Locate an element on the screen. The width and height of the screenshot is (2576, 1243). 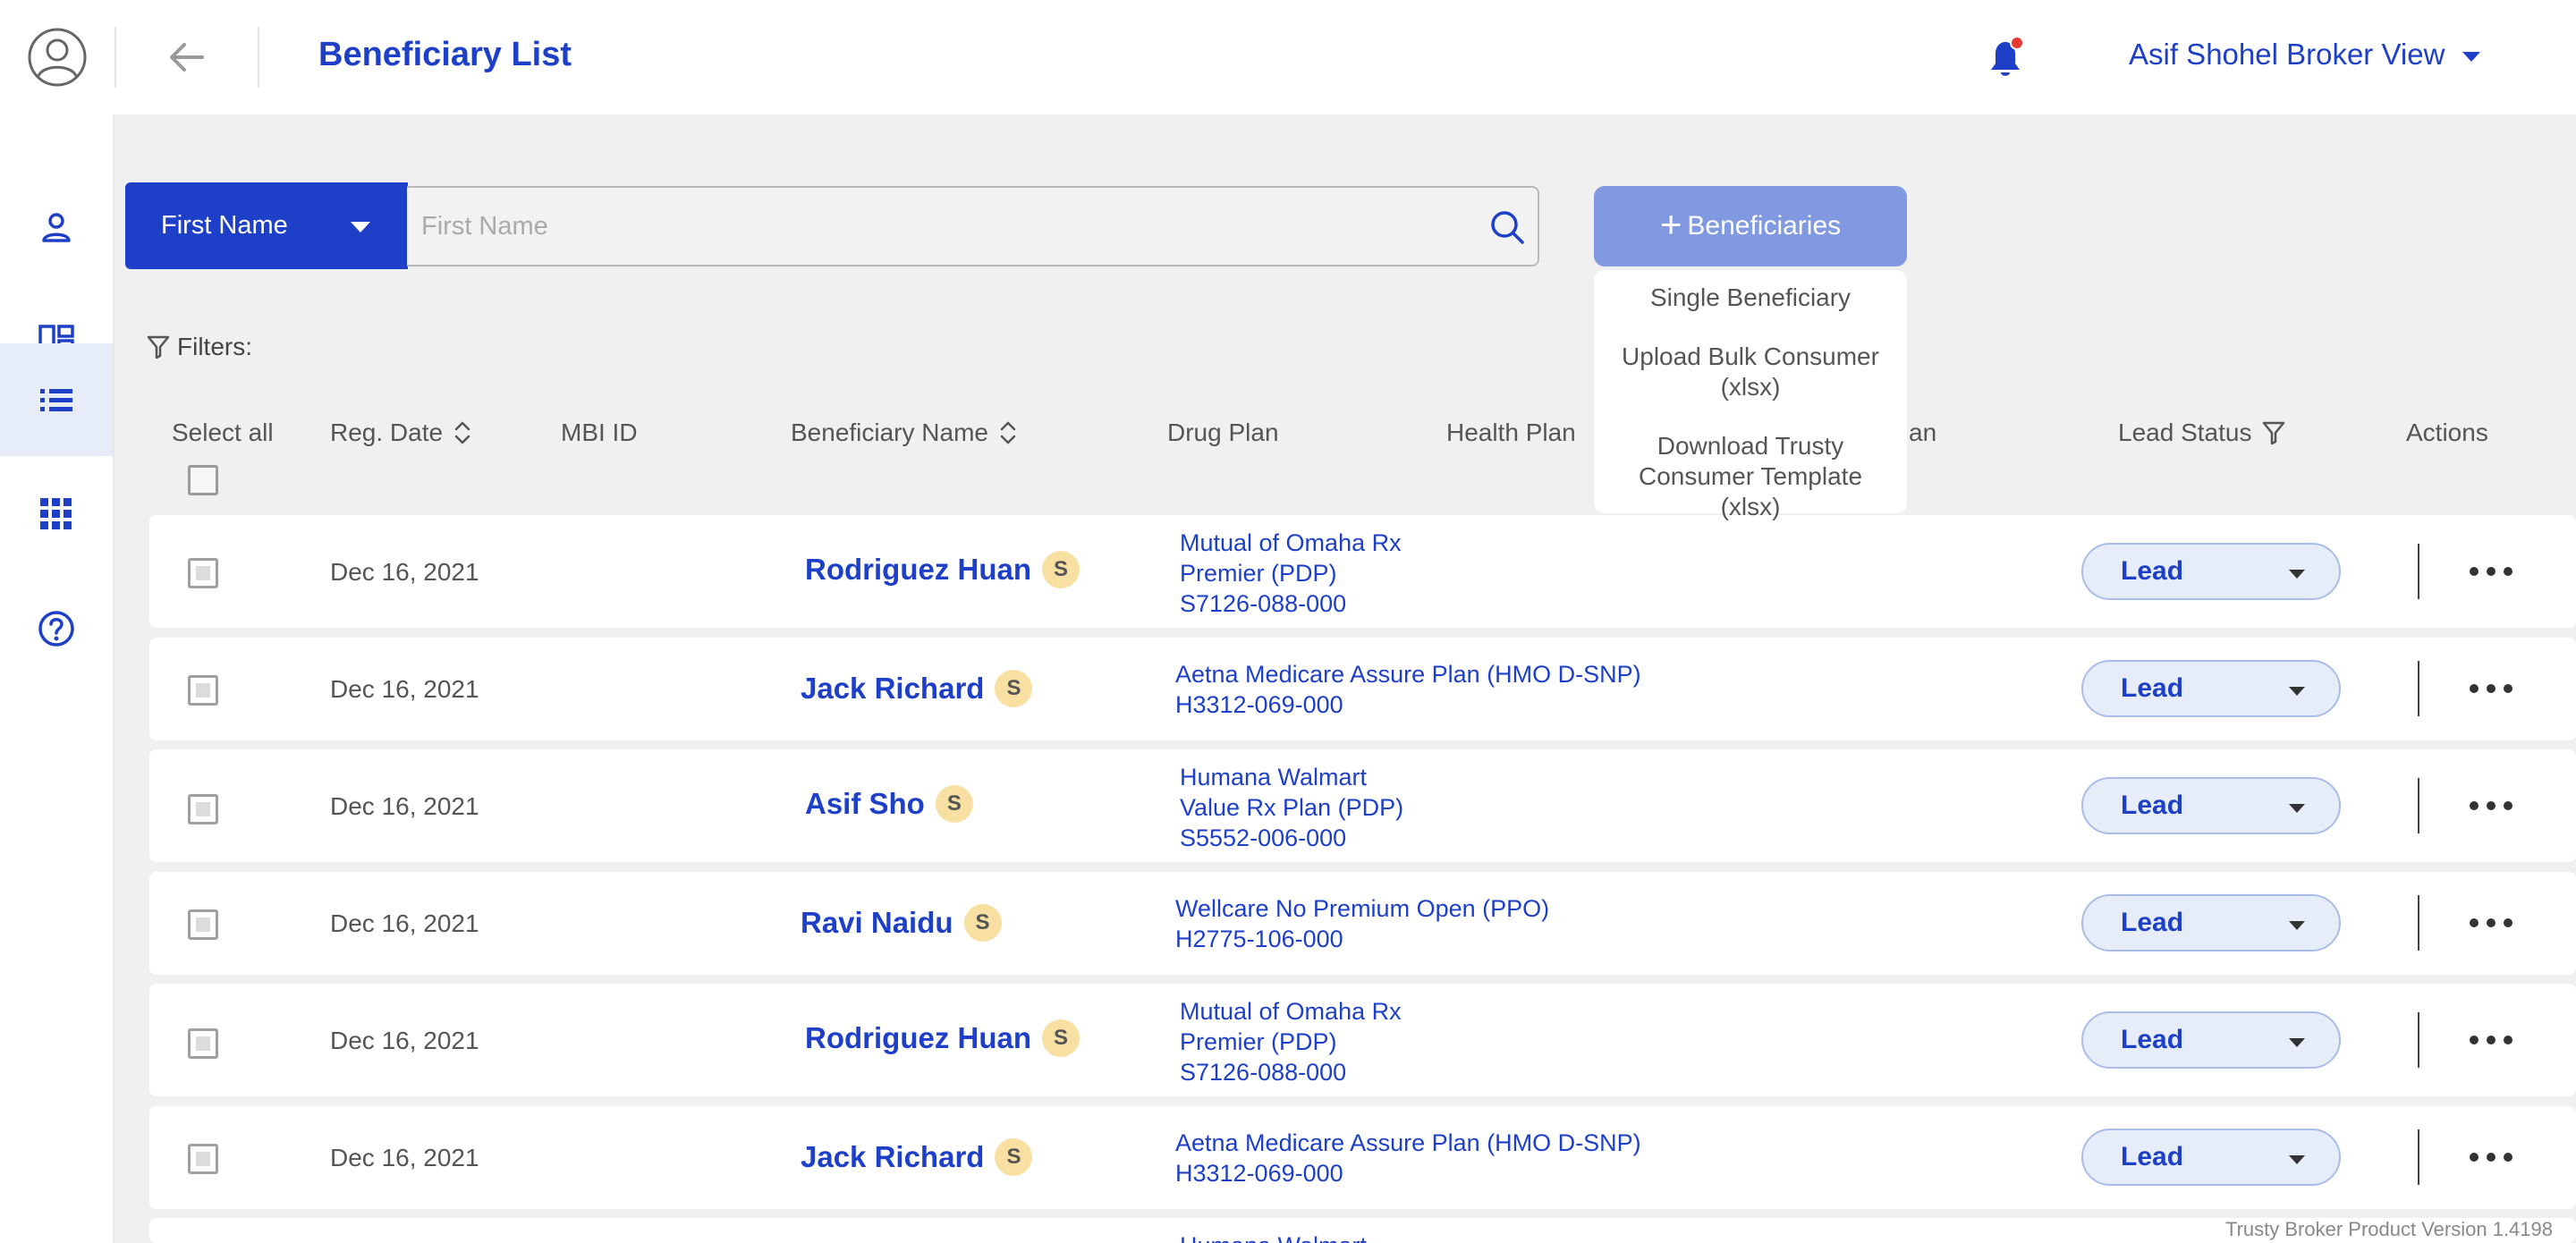
table-row: Humana Walmart is located at coordinates (1362, 1230).